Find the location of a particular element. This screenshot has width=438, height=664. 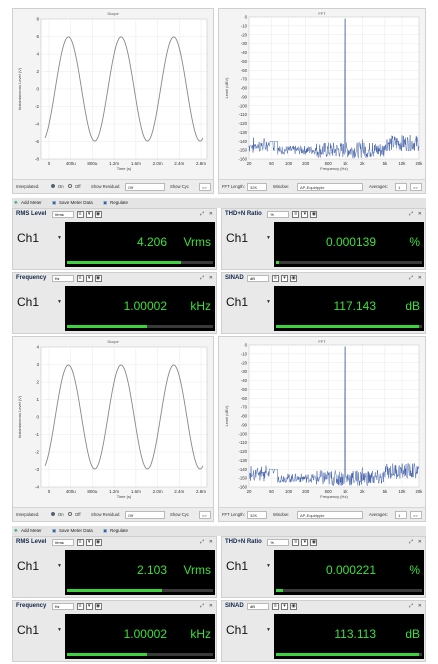

fft-ytick: -90 is located at coordinates (244, 96).